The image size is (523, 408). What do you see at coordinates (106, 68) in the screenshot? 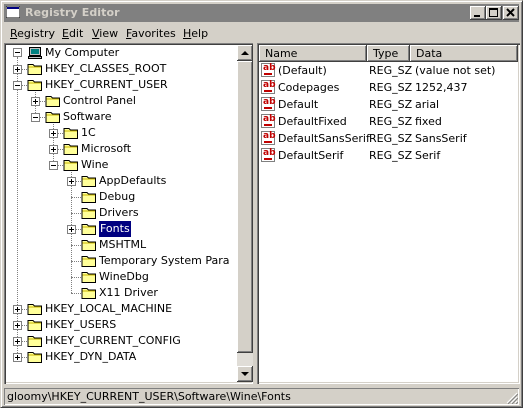
I see `tree-item-label: HKEY_CLASSES_ROOT` at bounding box center [106, 68].